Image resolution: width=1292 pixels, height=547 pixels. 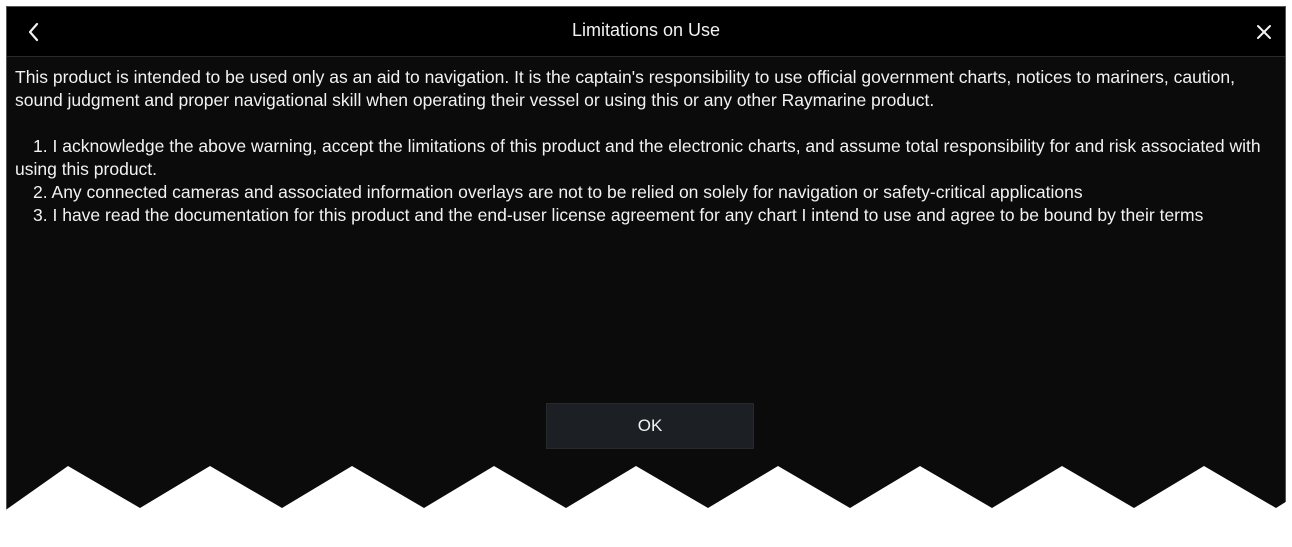 I want to click on list-item-number: 1., so click(x=40, y=146).